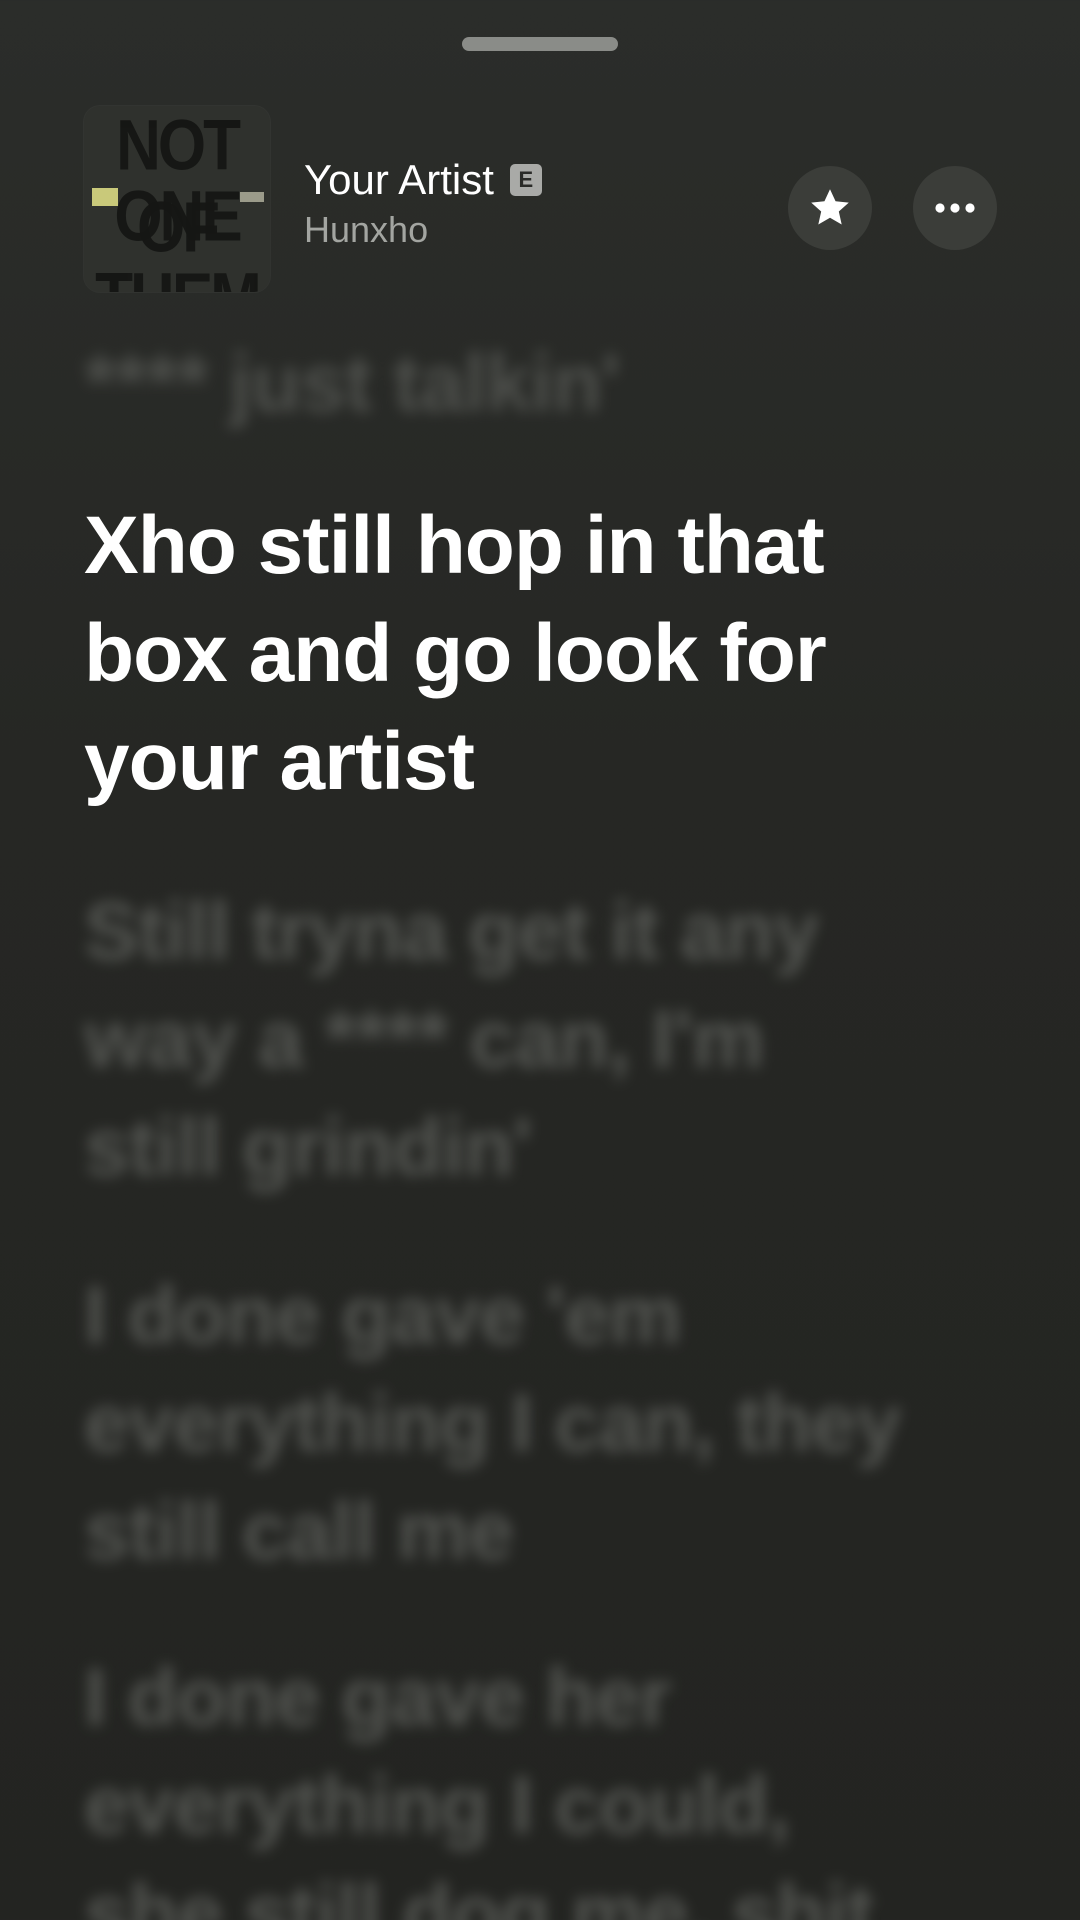 Image resolution: width=1080 pixels, height=1920 pixels. I want to click on track-title-row: Your Artist E, so click(423, 180).